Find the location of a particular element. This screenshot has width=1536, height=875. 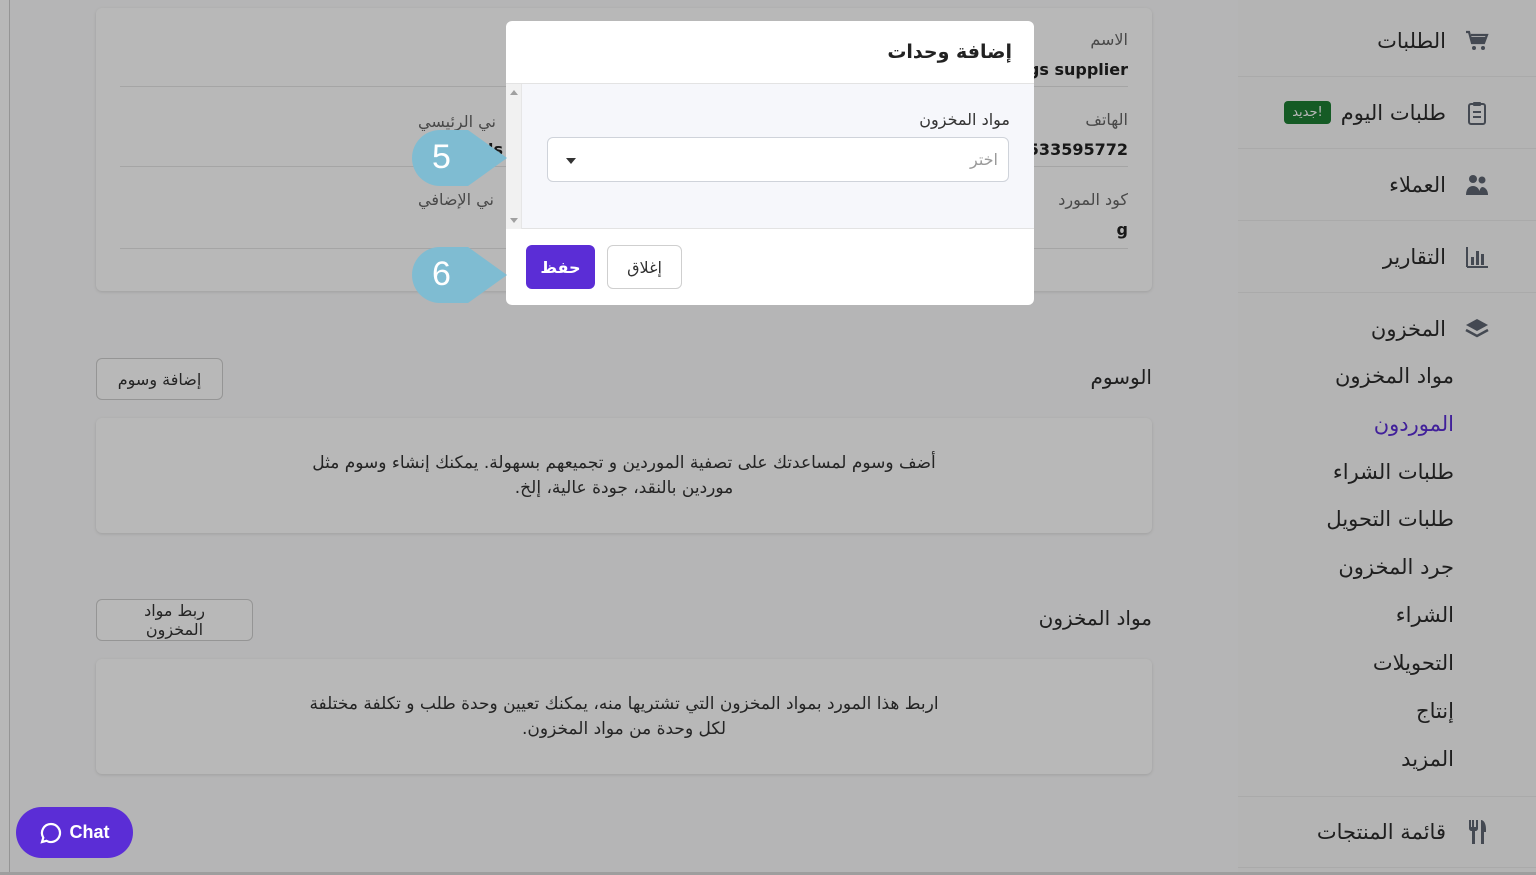

caret-down-icon is located at coordinates (571, 161).